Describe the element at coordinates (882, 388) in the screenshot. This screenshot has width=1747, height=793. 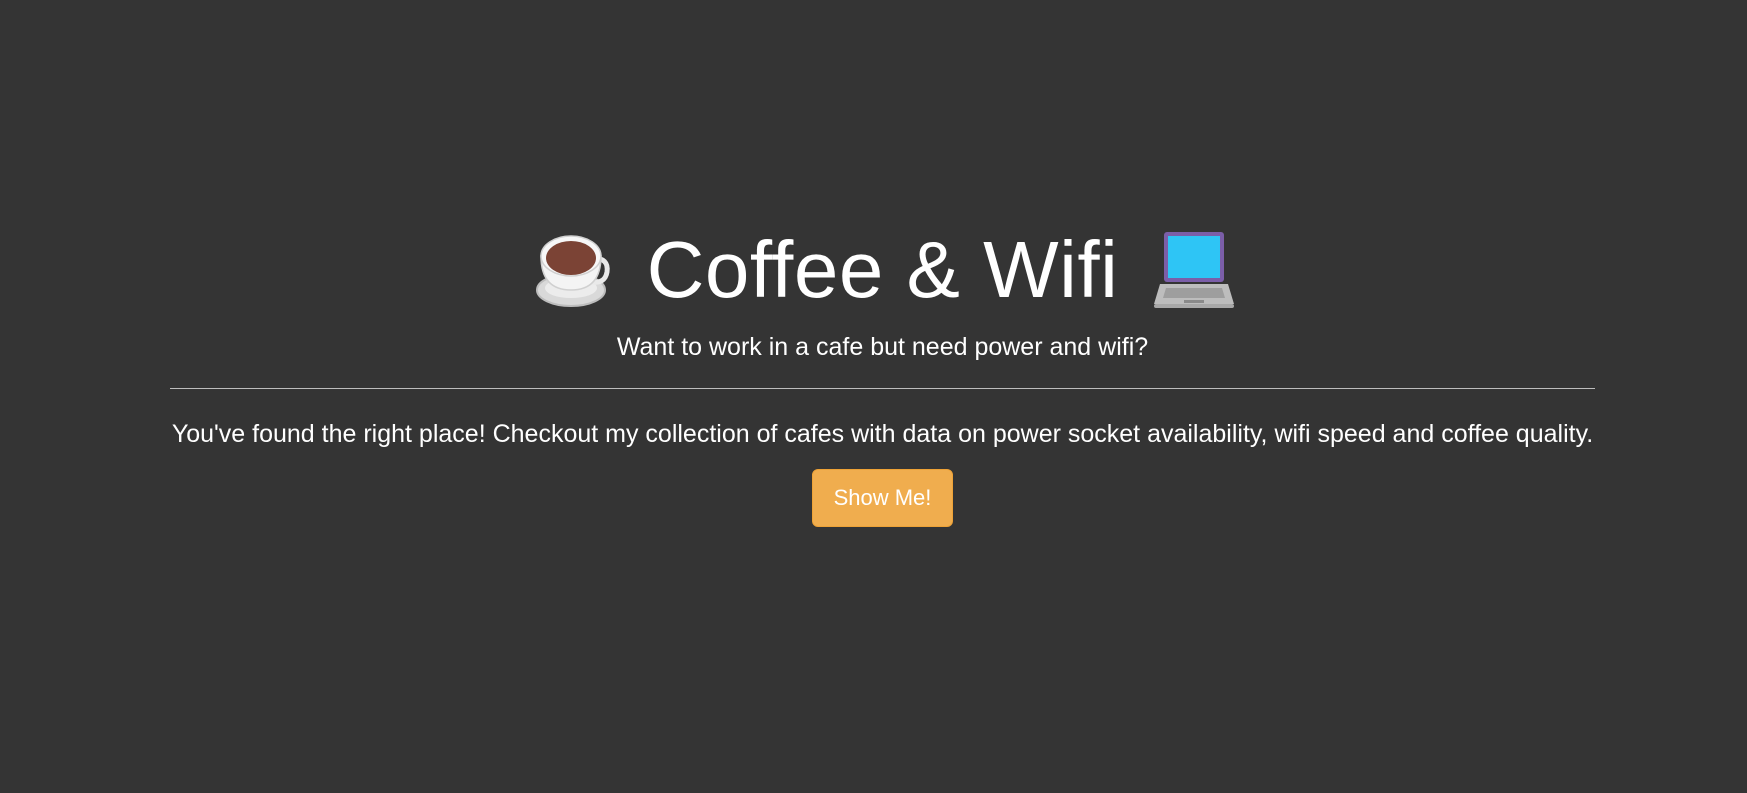
I see `divider` at that location.